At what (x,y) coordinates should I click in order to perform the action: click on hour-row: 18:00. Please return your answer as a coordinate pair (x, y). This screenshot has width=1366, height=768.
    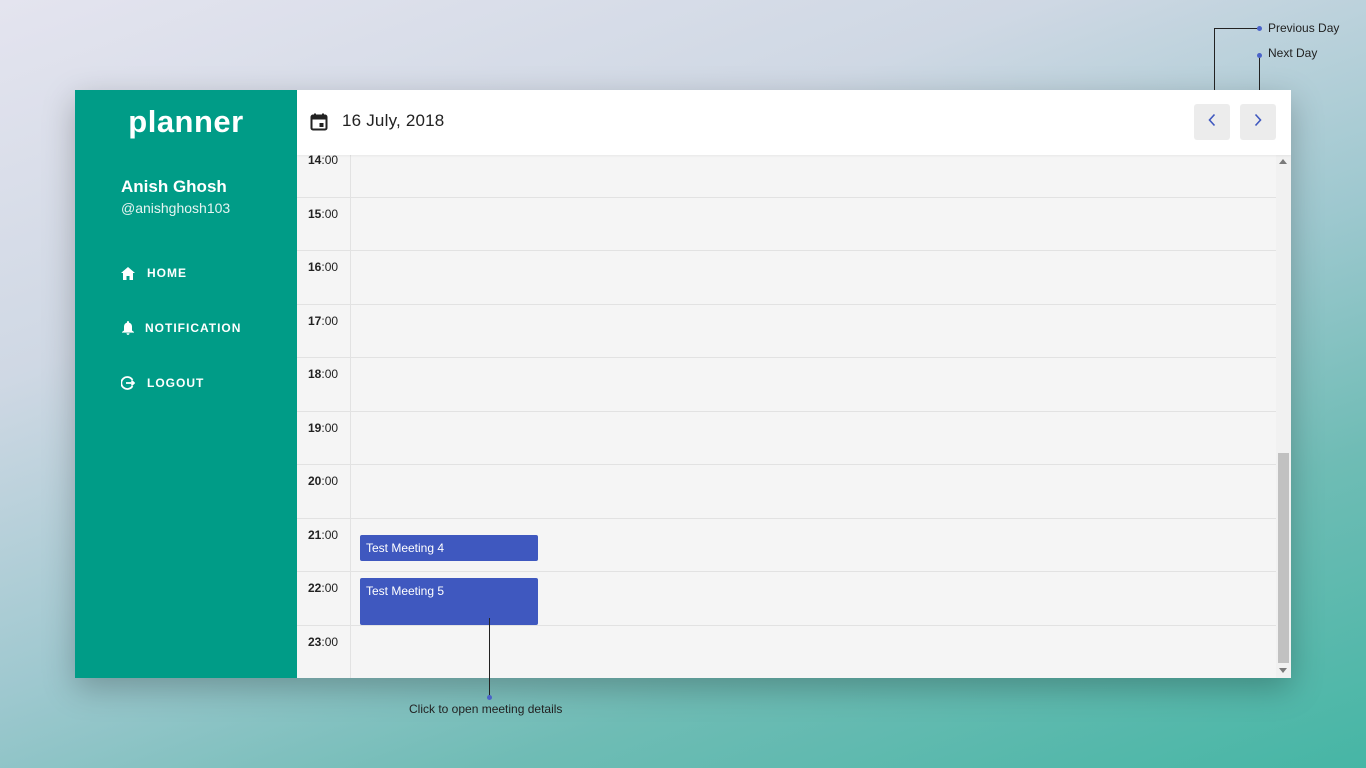
    Looking at the image, I should click on (786, 385).